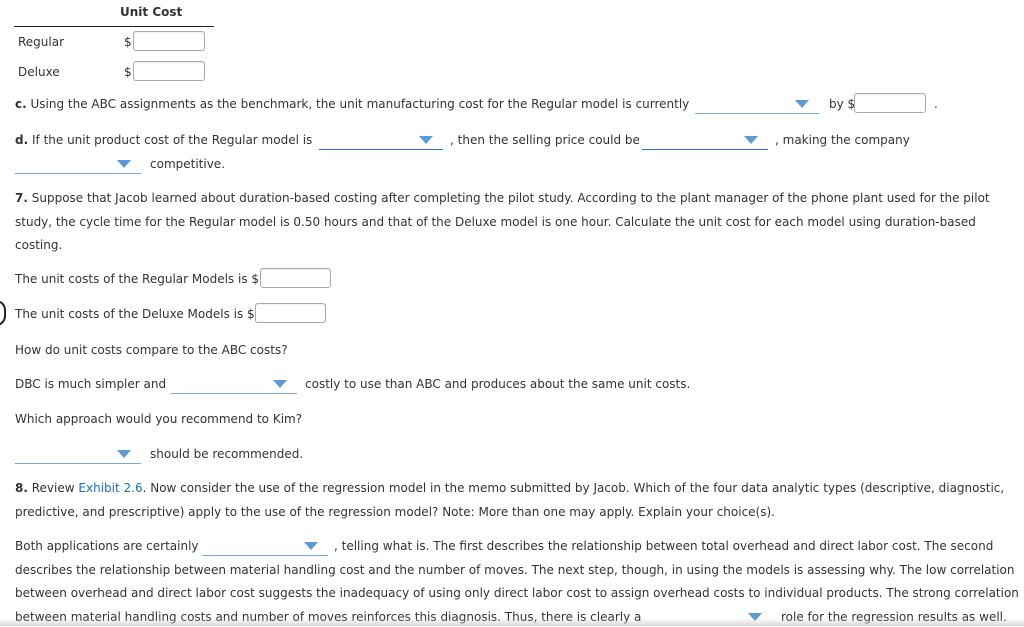 The image size is (1024, 627). Describe the element at coordinates (21, 104) in the screenshot. I see `part-c-label: c.` at that location.